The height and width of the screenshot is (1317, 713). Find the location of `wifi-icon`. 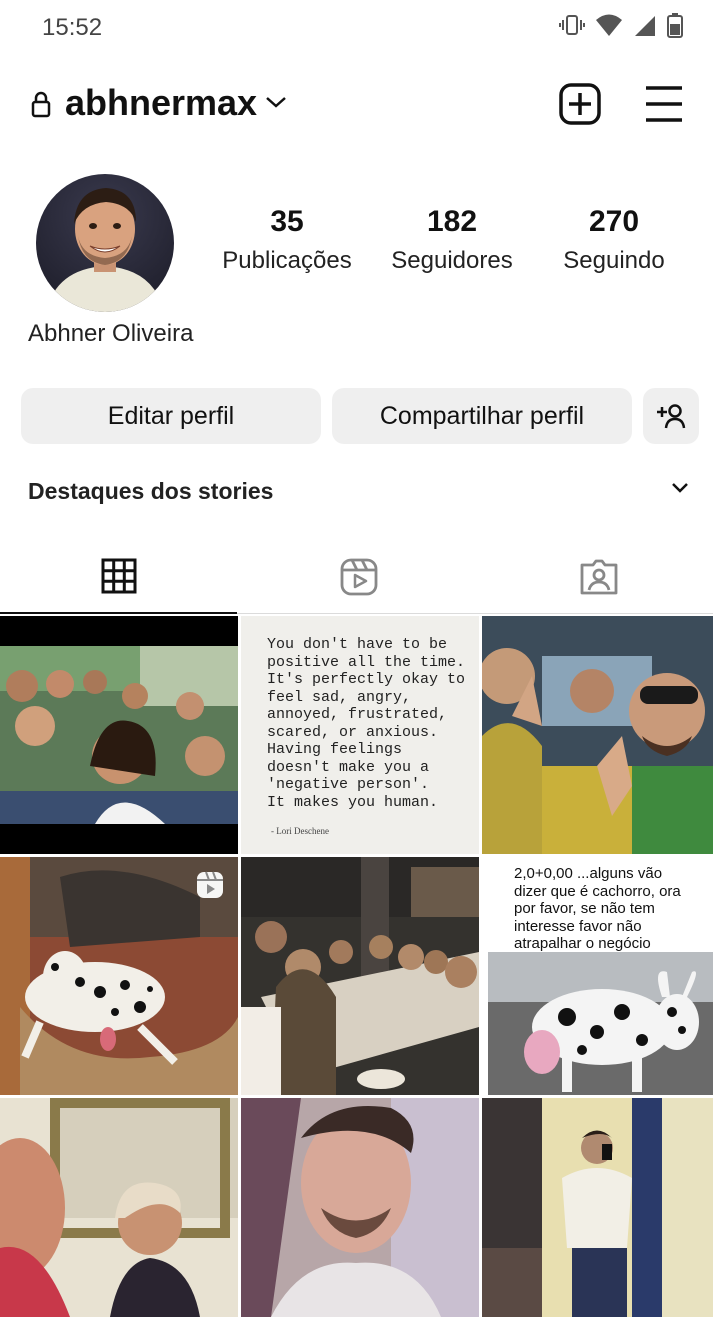

wifi-icon is located at coordinates (609, 25).